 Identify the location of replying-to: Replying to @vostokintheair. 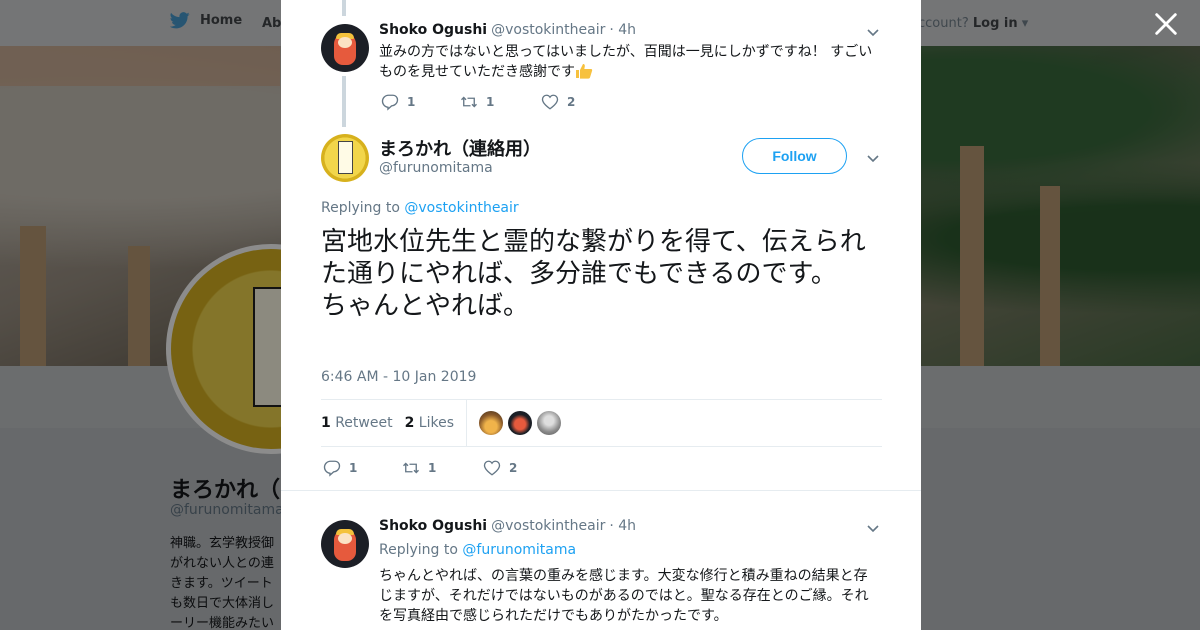
(420, 208).